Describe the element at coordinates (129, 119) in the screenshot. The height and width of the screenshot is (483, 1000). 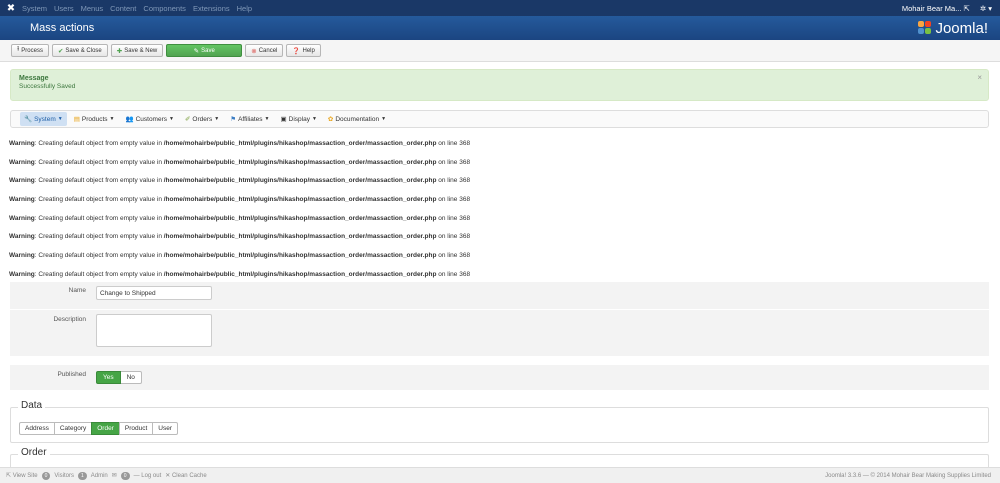
I see `customers-icon: 👥` at that location.